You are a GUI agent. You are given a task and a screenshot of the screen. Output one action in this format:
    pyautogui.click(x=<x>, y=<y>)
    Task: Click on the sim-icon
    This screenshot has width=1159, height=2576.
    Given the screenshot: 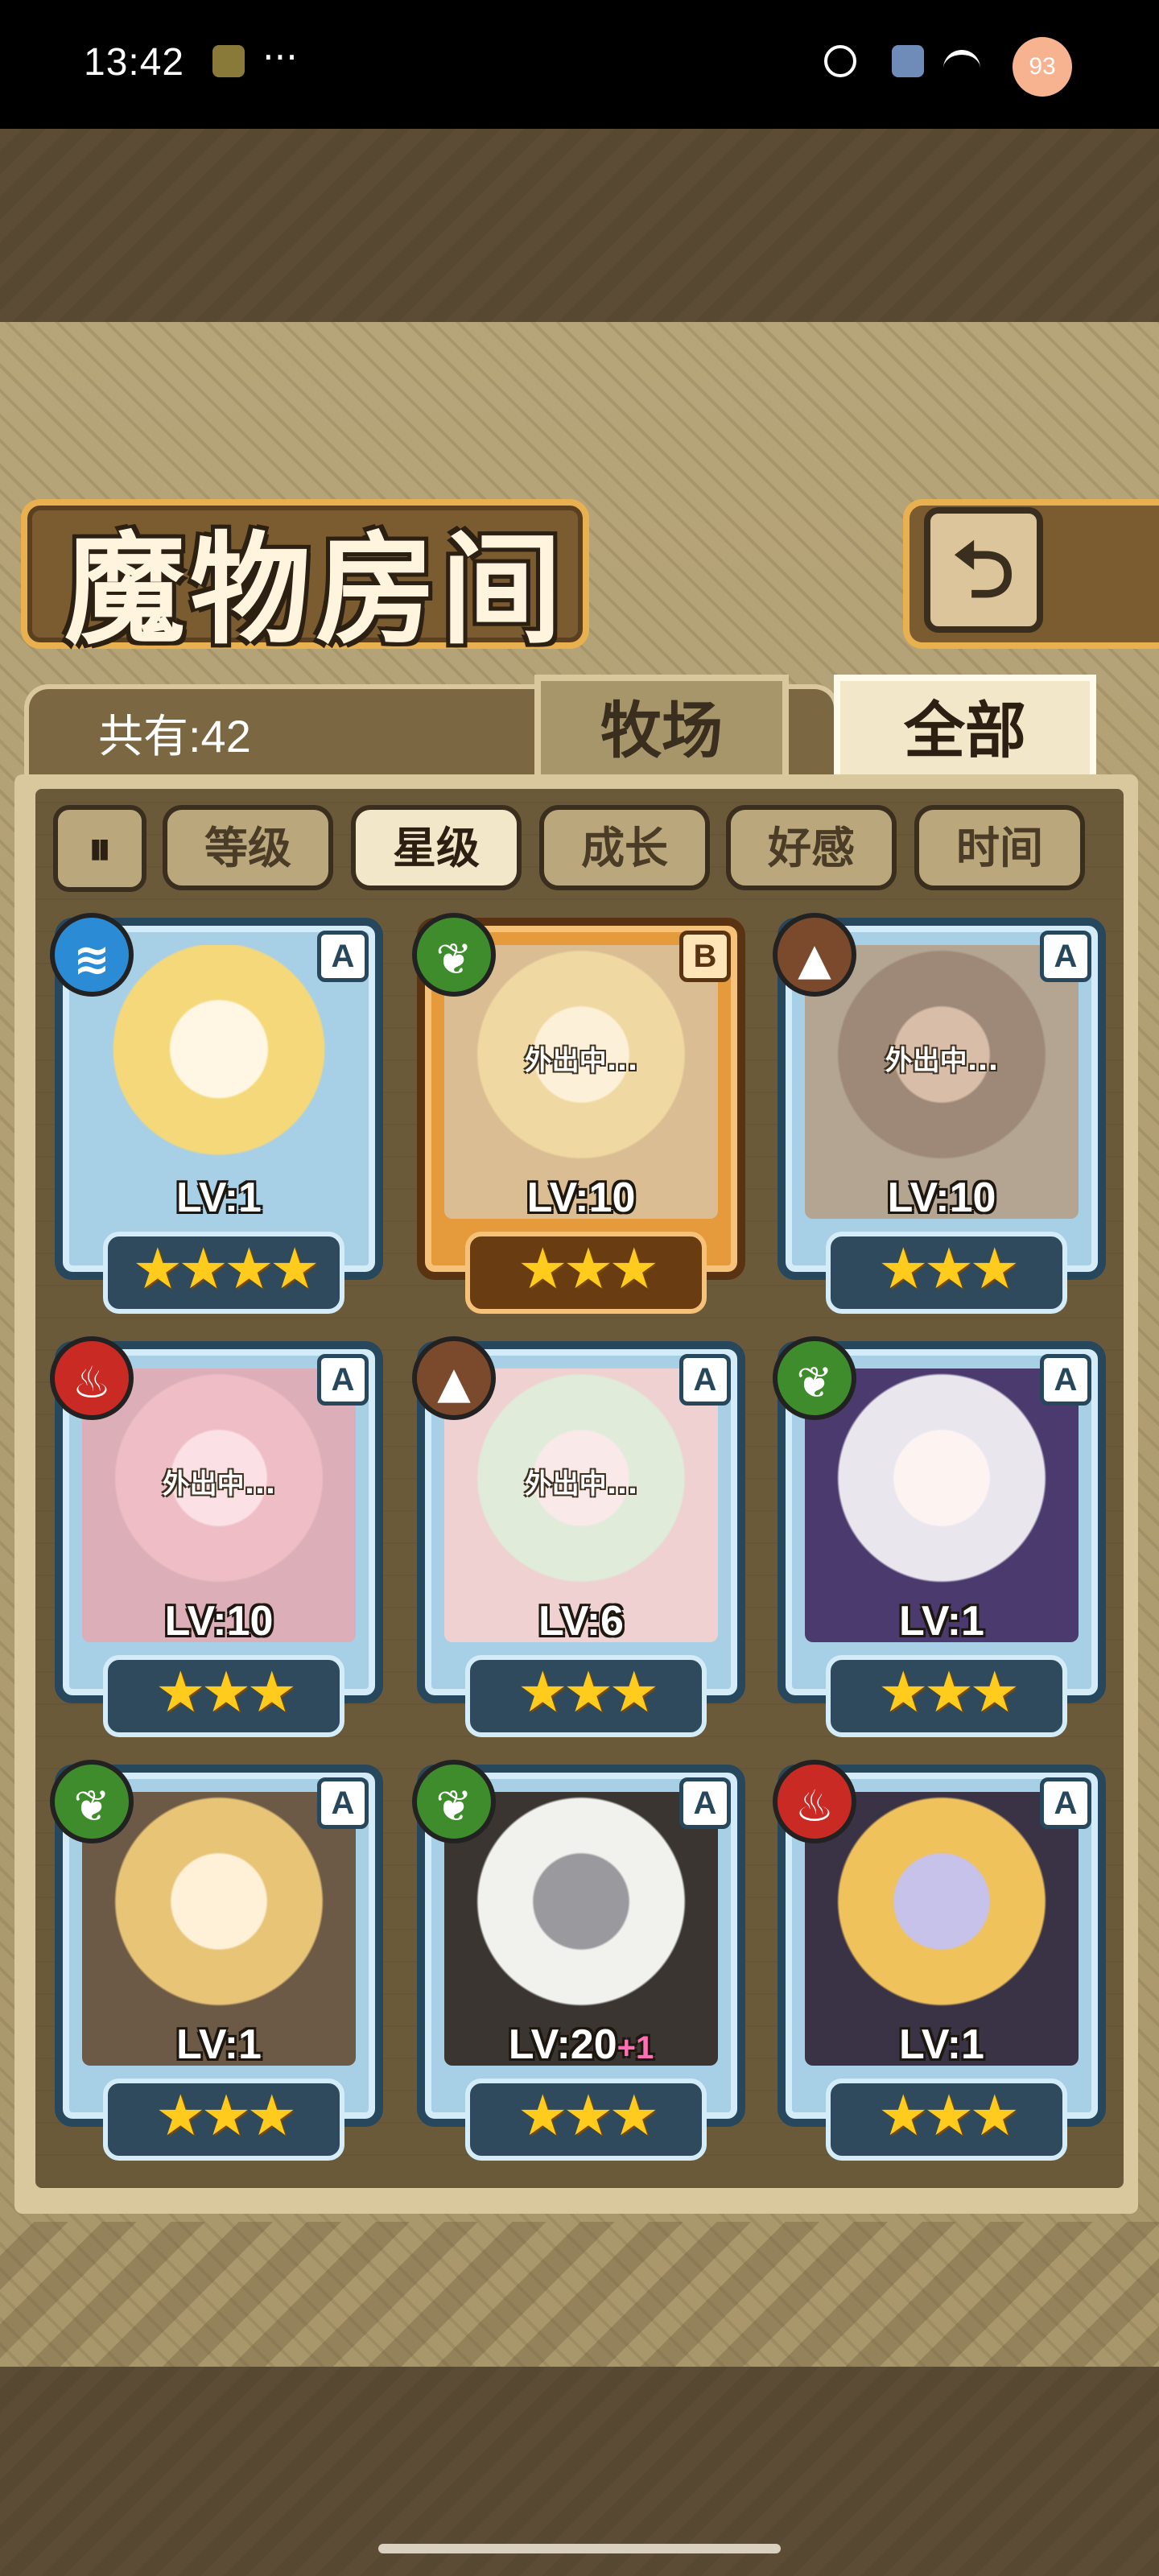 What is the action you would take?
    pyautogui.click(x=908, y=61)
    